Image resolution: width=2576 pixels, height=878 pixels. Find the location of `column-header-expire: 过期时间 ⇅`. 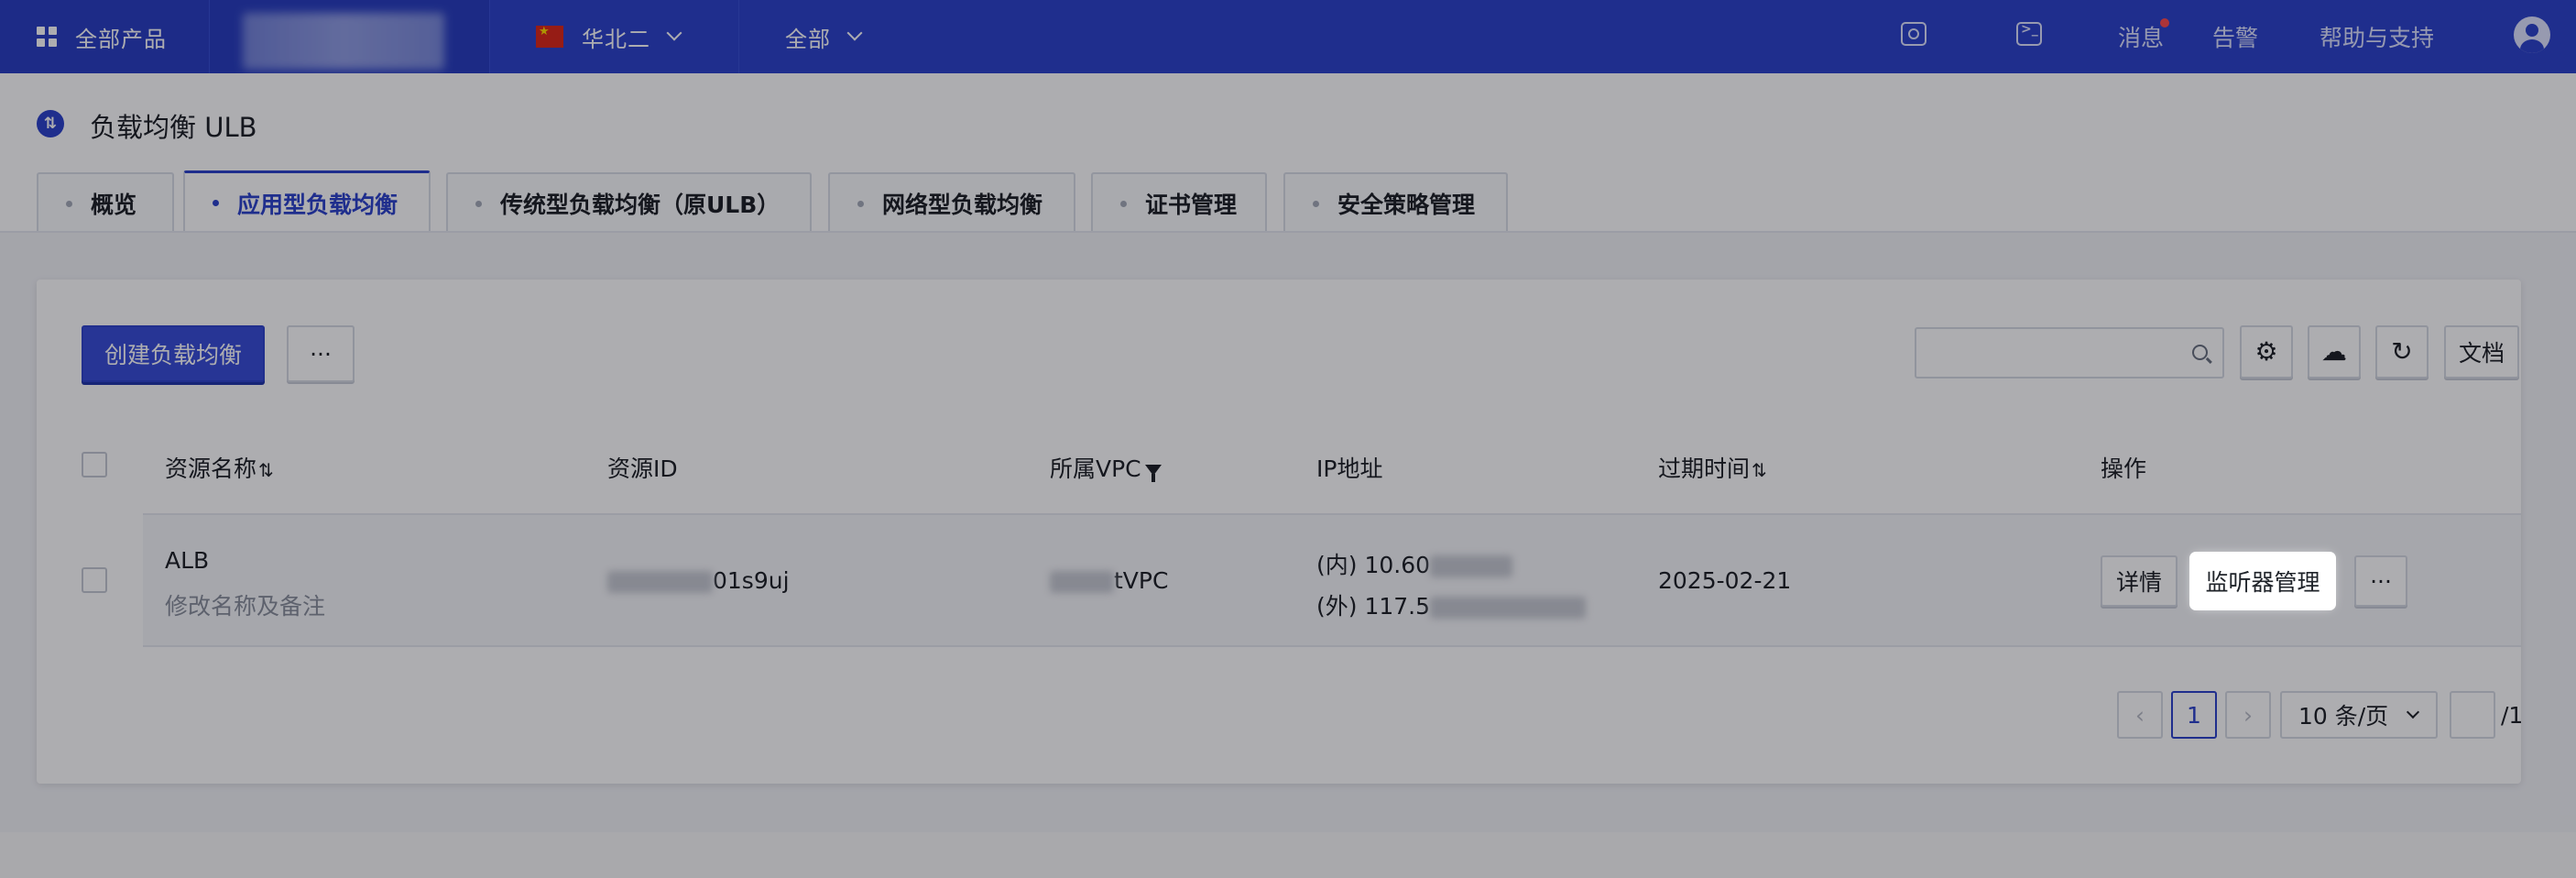

column-header-expire: 过期时间 ⇅ is located at coordinates (1713, 467).